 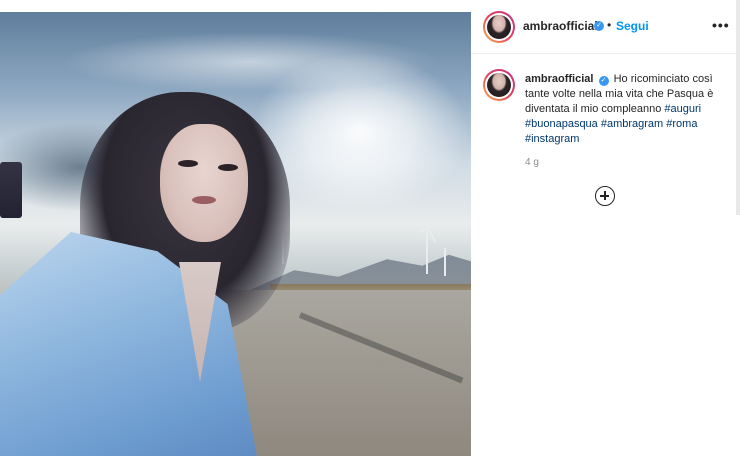 What do you see at coordinates (561, 124) in the screenshot?
I see `hashtag-link: #buonapasqua` at bounding box center [561, 124].